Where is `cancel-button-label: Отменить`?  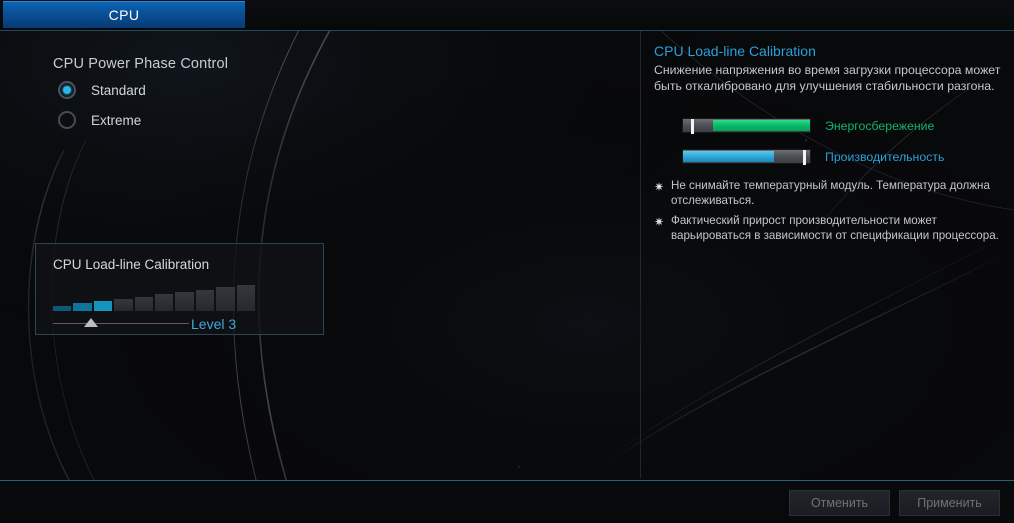 cancel-button-label: Отменить is located at coordinates (839, 503).